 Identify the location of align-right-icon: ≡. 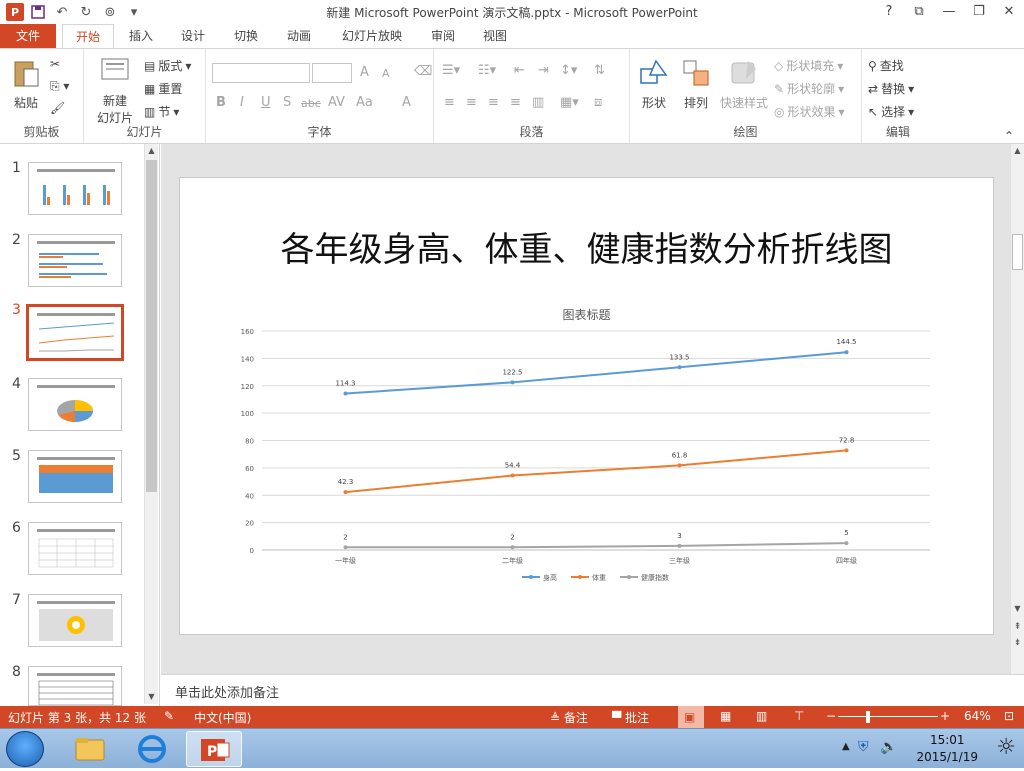
(493, 102).